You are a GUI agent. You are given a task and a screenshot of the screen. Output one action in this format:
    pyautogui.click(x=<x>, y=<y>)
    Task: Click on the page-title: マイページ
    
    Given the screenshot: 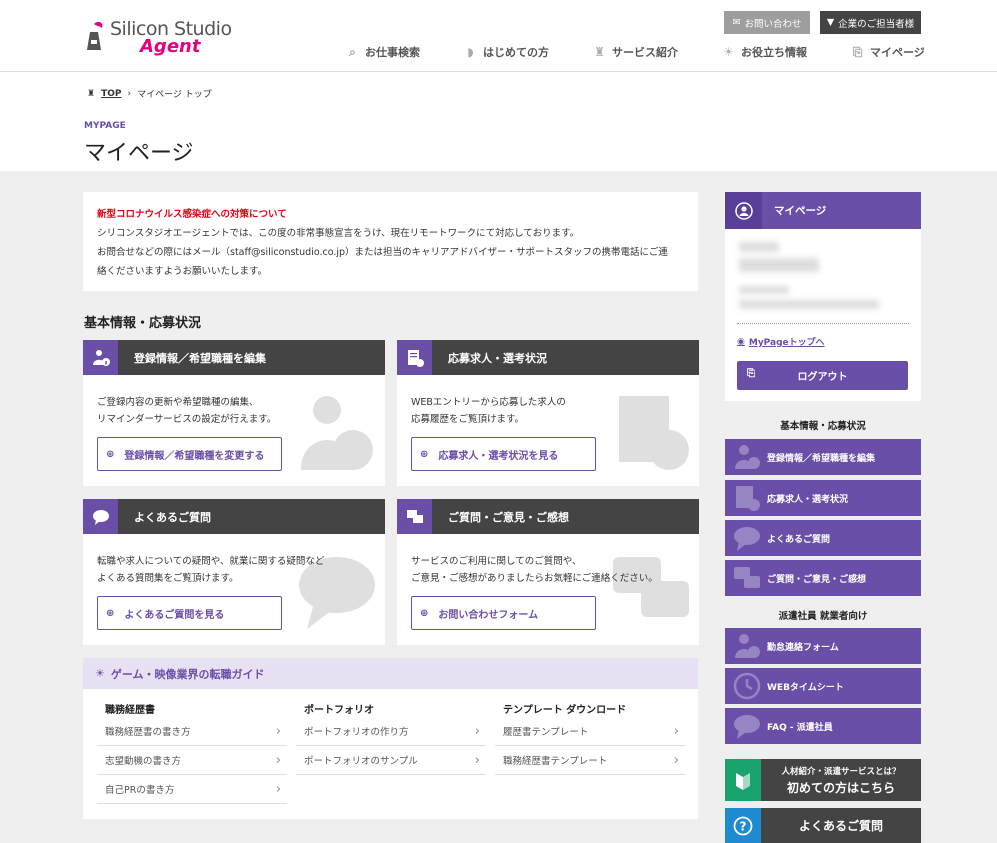 What is the action you would take?
    pyautogui.click(x=139, y=153)
    